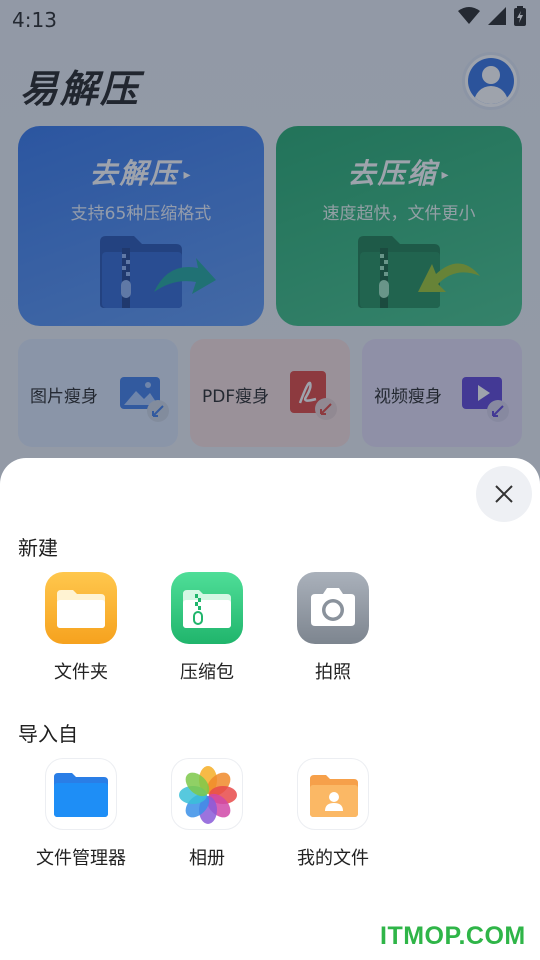 Image resolution: width=540 pixels, height=960 pixels. What do you see at coordinates (81, 858) in the screenshot?
I see `import-file-manager-label: 文件管理器` at bounding box center [81, 858].